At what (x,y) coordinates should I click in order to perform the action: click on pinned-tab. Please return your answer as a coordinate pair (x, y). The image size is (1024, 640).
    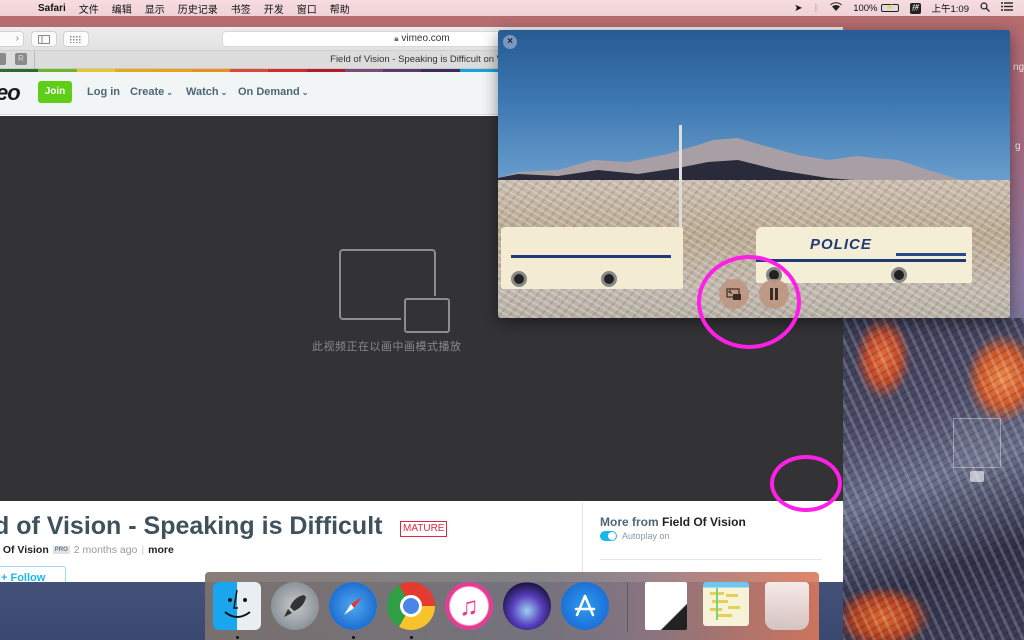
    Looking at the image, I should click on (3, 59).